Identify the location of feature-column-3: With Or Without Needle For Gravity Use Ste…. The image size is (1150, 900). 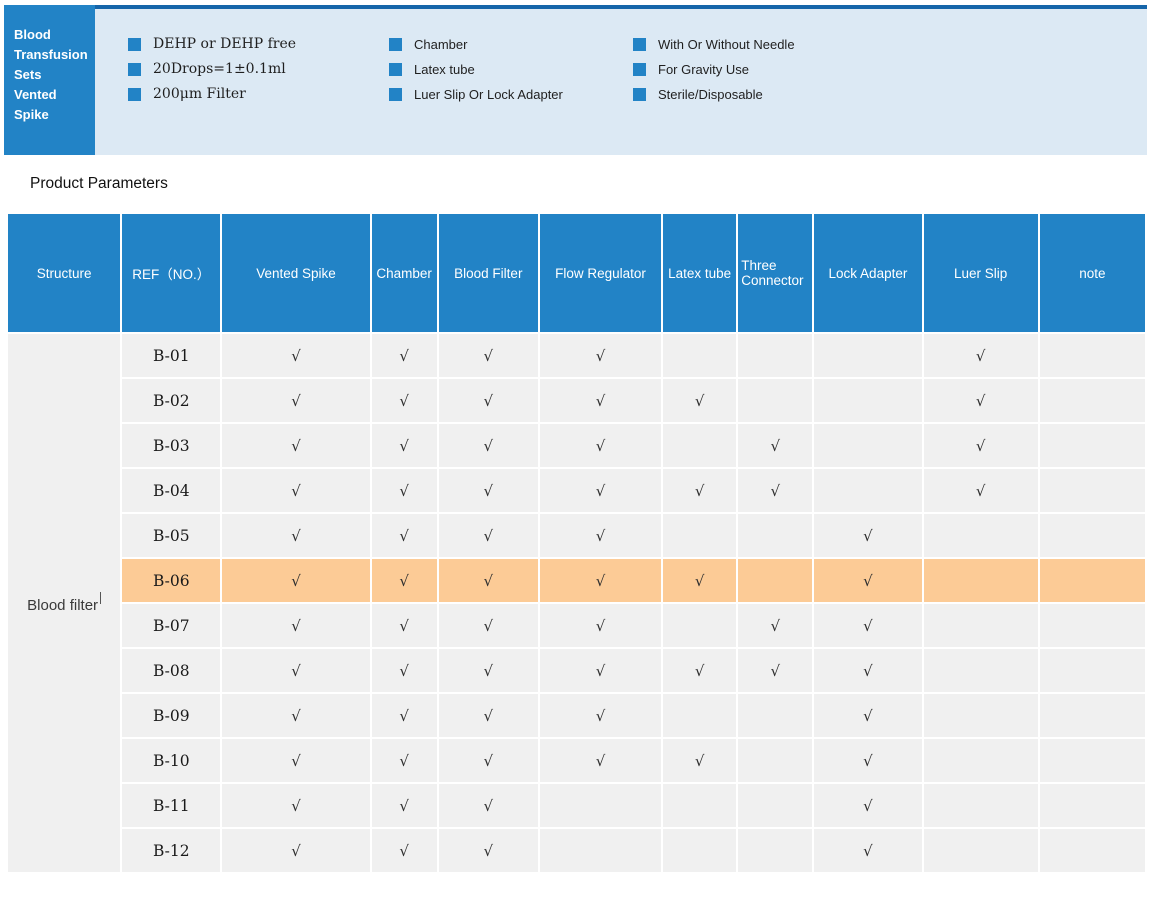
(714, 74).